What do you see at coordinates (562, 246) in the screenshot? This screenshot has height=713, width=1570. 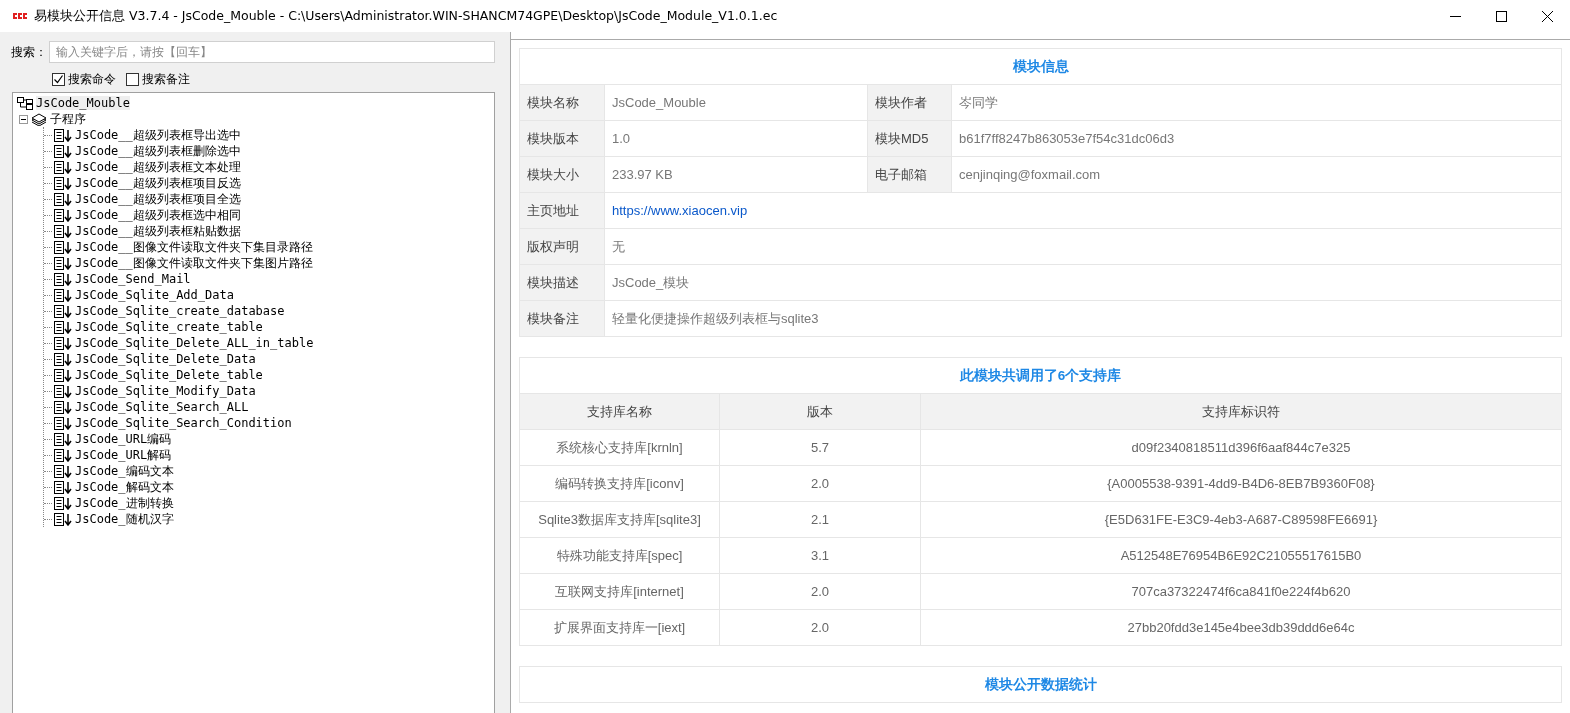 I see `field-label: 版权声明` at bounding box center [562, 246].